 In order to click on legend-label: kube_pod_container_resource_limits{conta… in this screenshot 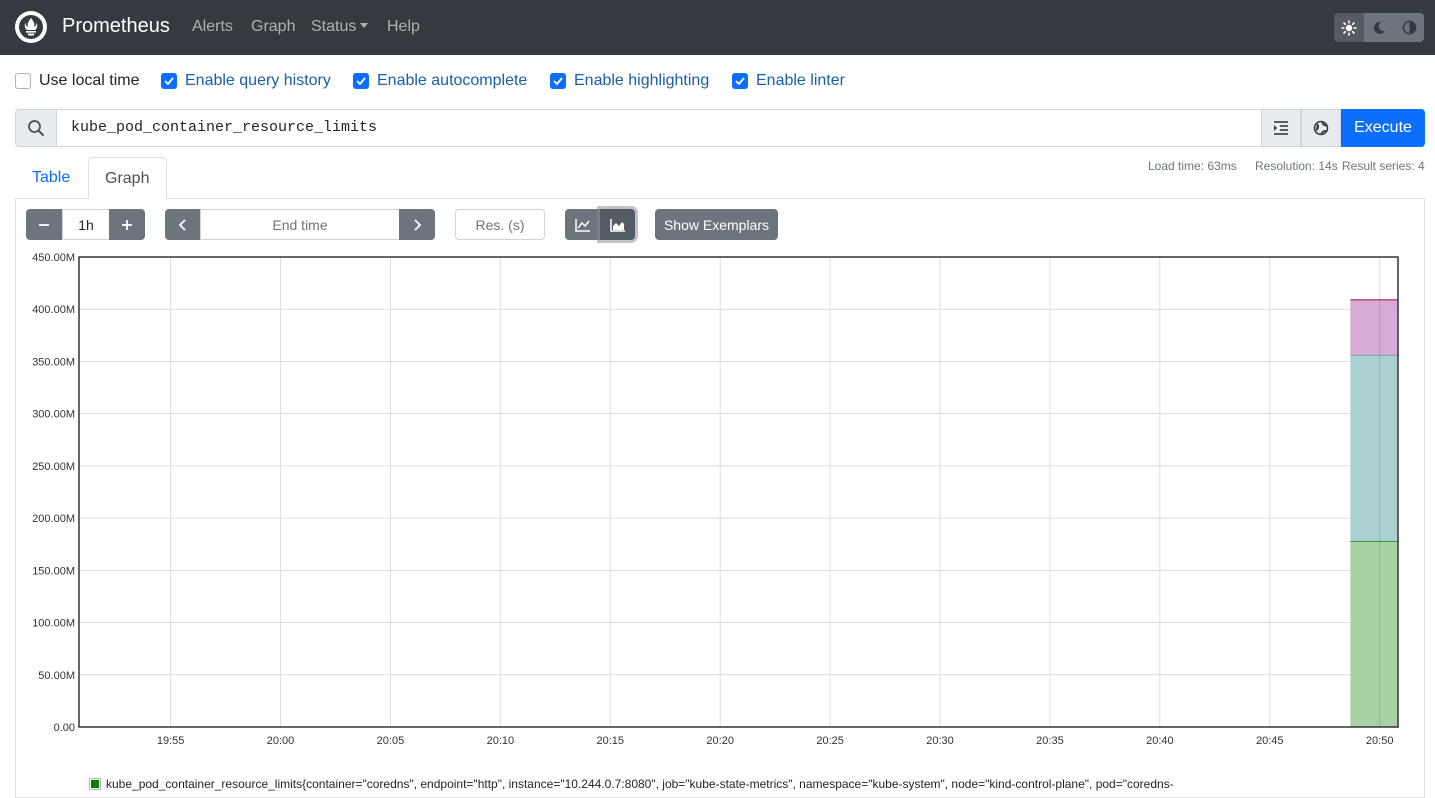, I will do `click(640, 784)`.